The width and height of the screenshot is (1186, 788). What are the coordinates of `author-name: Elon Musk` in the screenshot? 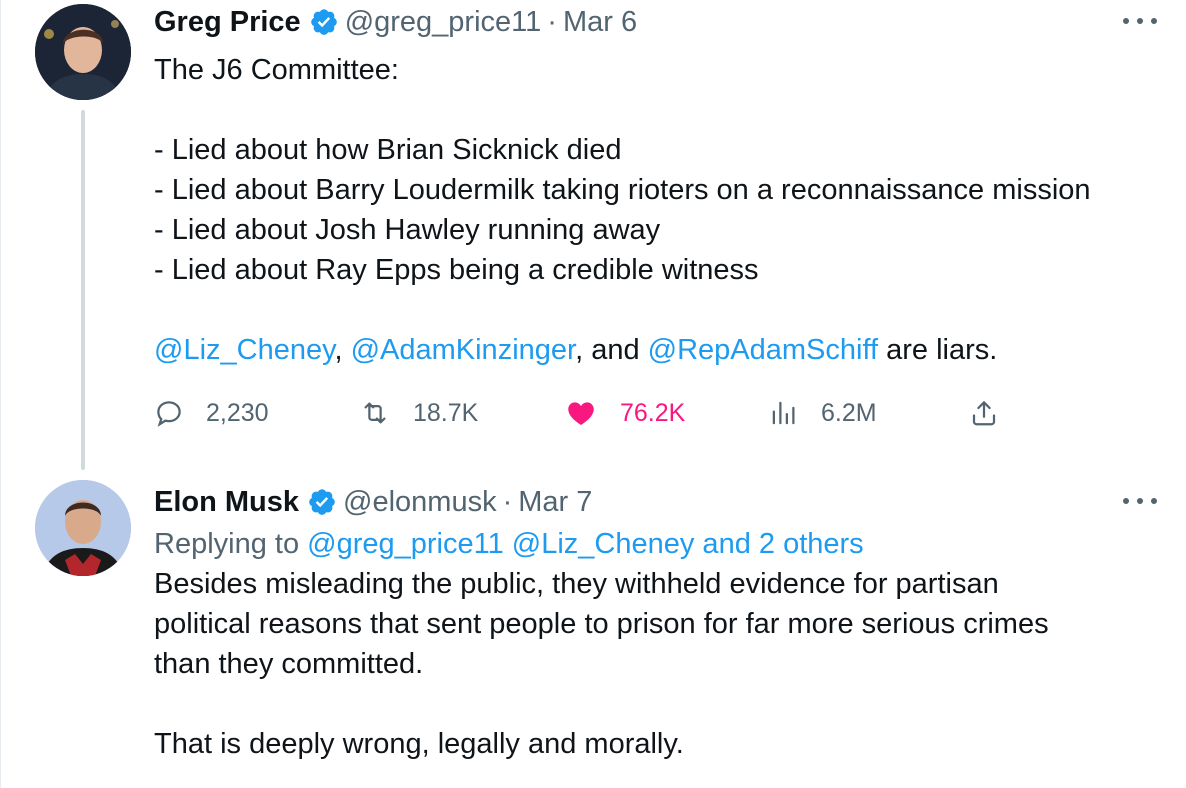 It's located at (226, 502).